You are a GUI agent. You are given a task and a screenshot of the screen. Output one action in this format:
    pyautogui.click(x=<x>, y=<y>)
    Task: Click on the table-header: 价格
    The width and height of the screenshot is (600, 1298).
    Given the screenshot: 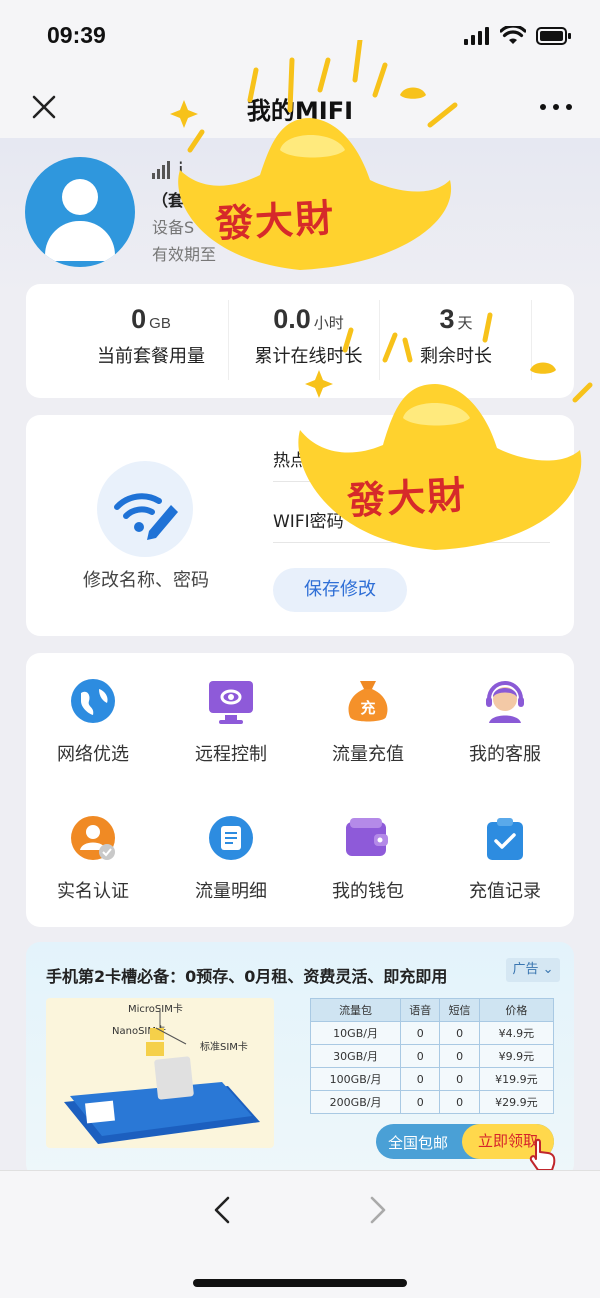 What is the action you would take?
    pyautogui.click(x=516, y=1010)
    